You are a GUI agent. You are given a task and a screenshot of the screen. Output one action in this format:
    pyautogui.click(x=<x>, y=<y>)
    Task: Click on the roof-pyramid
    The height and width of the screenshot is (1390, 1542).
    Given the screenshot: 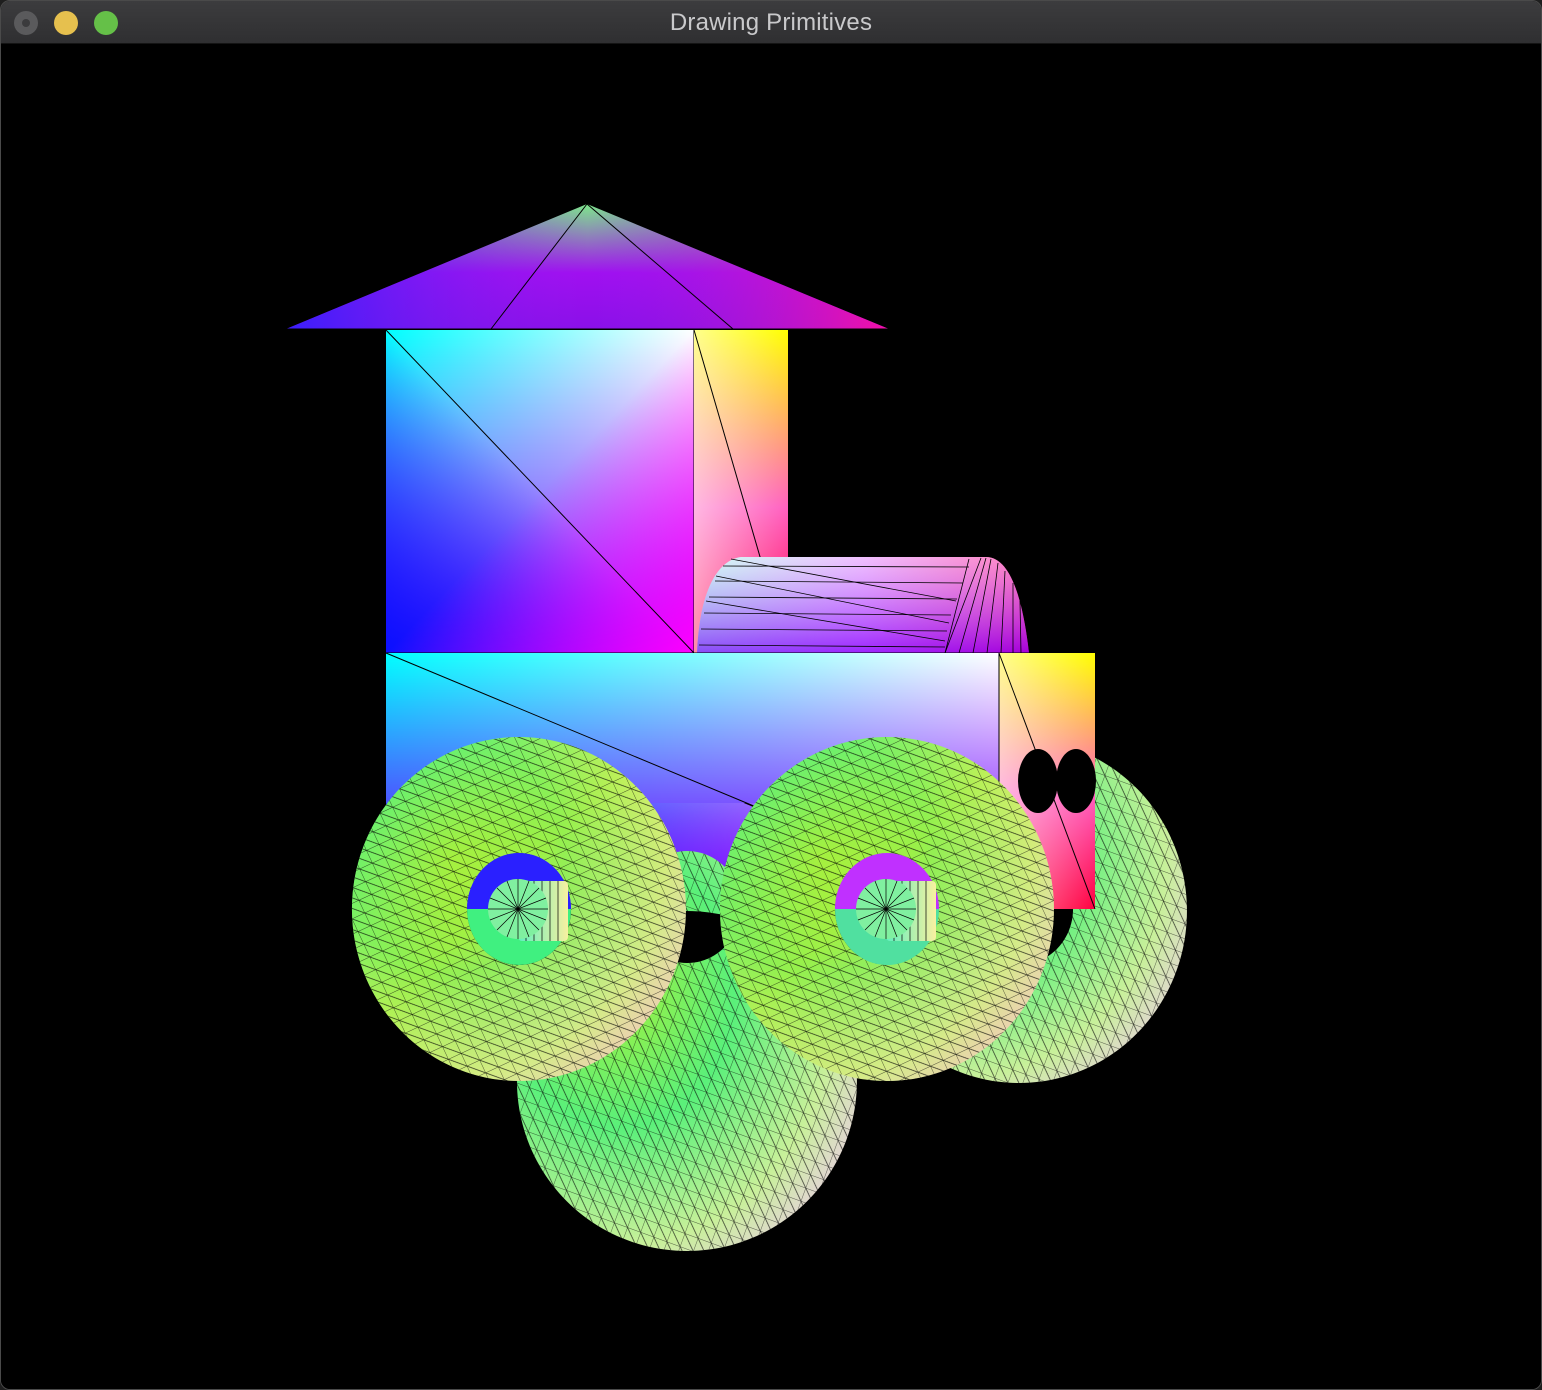 What is the action you would take?
    pyautogui.click(x=587, y=266)
    